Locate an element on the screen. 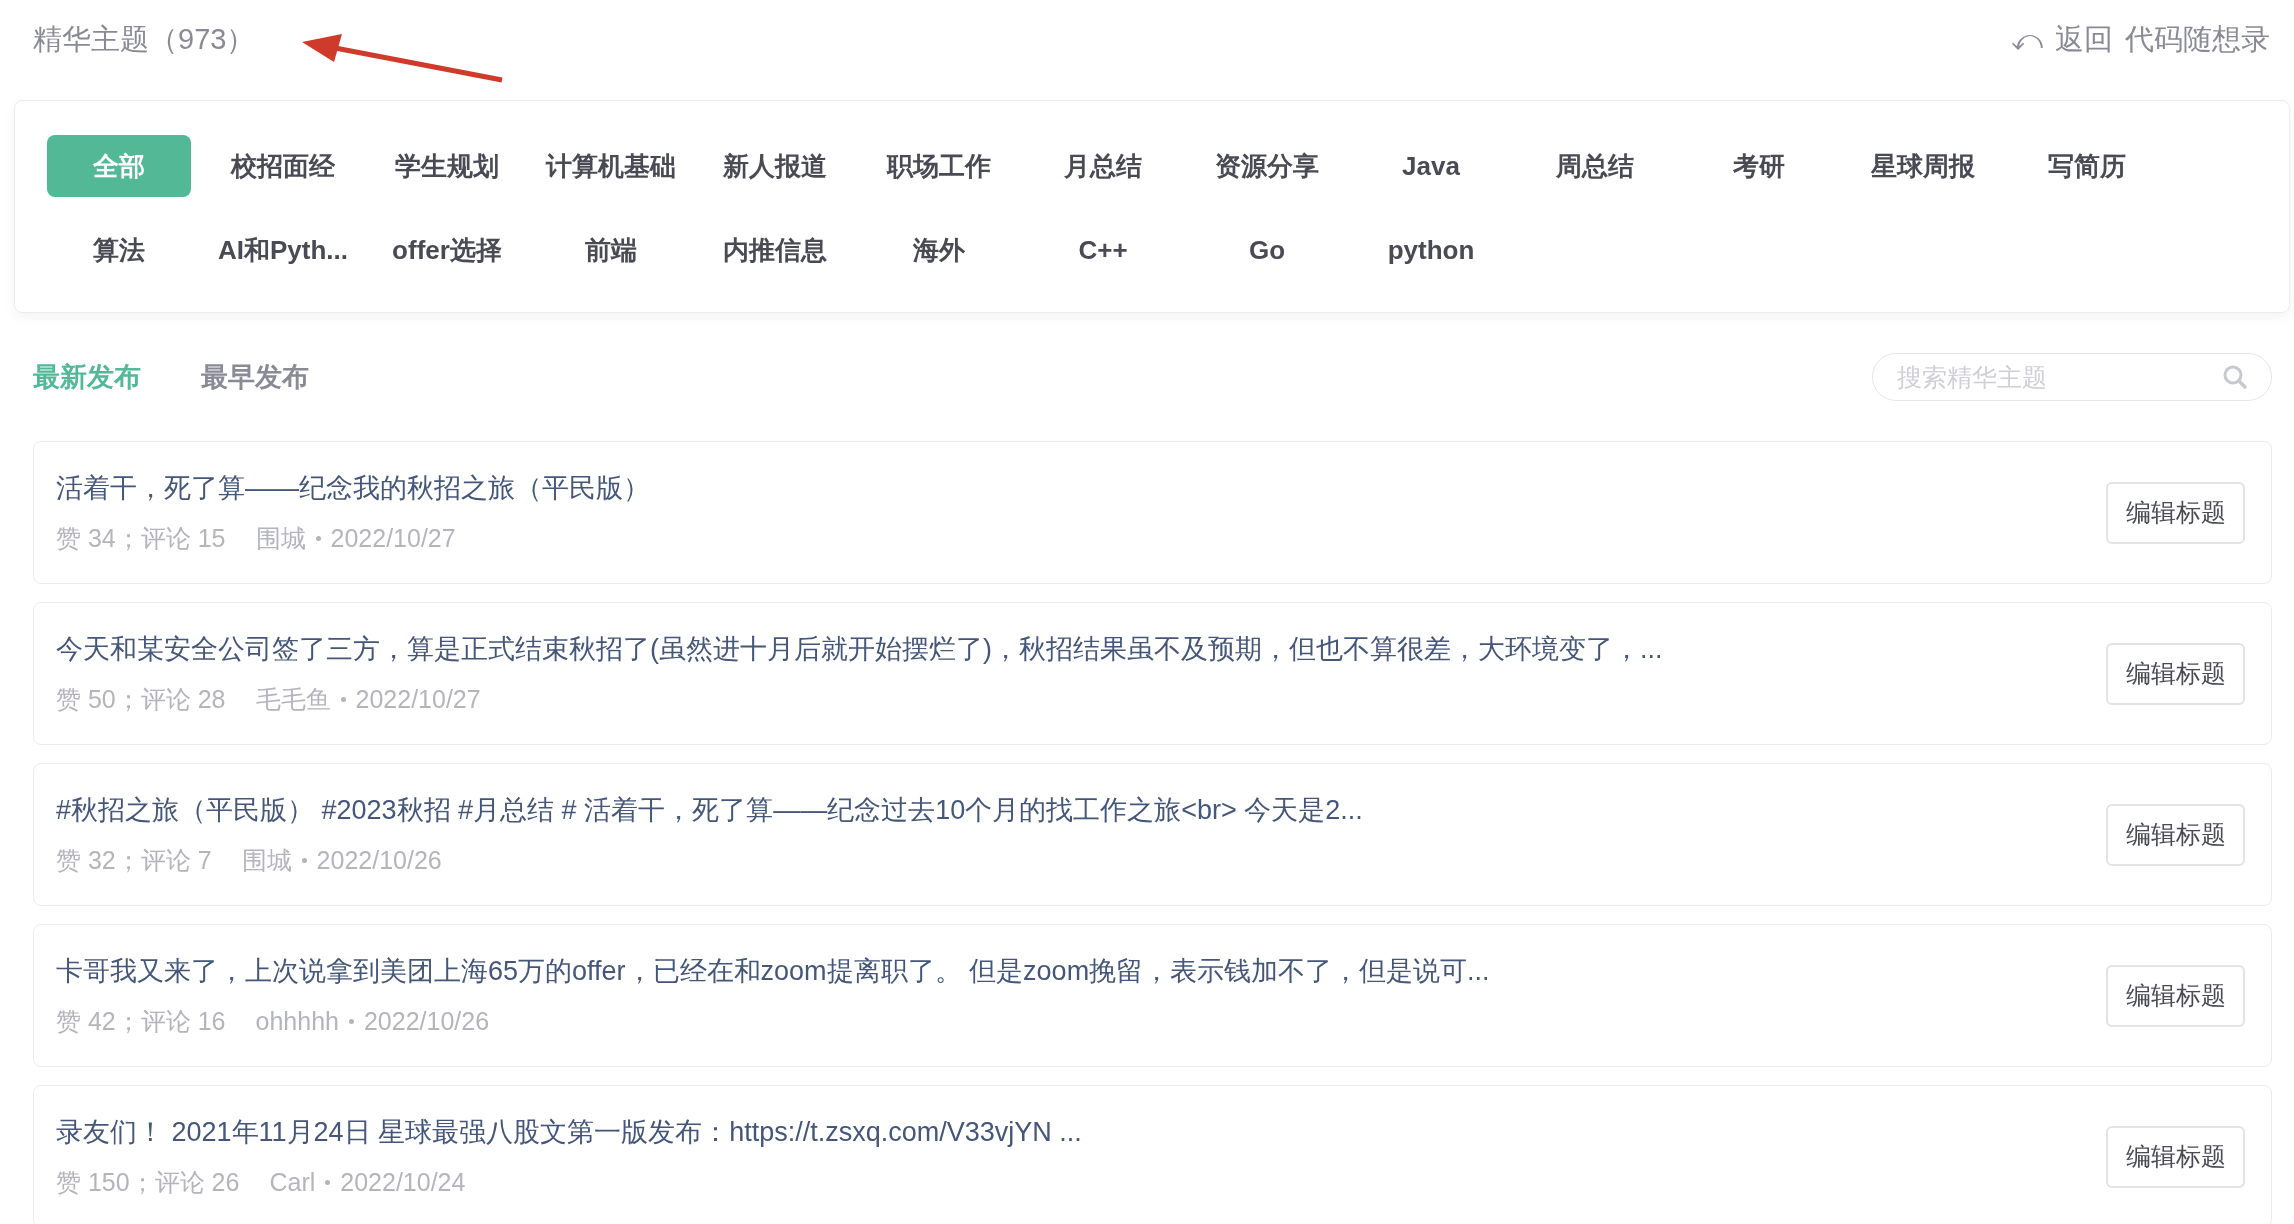 The image size is (2294, 1224). topic-author: ohhhhh is located at coordinates (297, 1021).